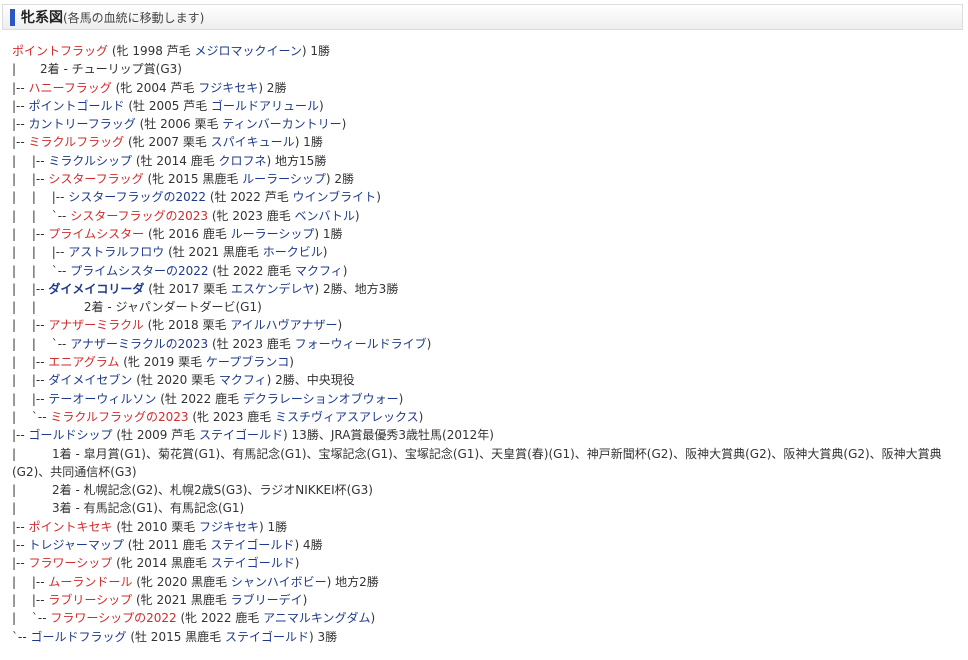  I want to click on sire-link: ティンバーカントリー, so click(281, 124).